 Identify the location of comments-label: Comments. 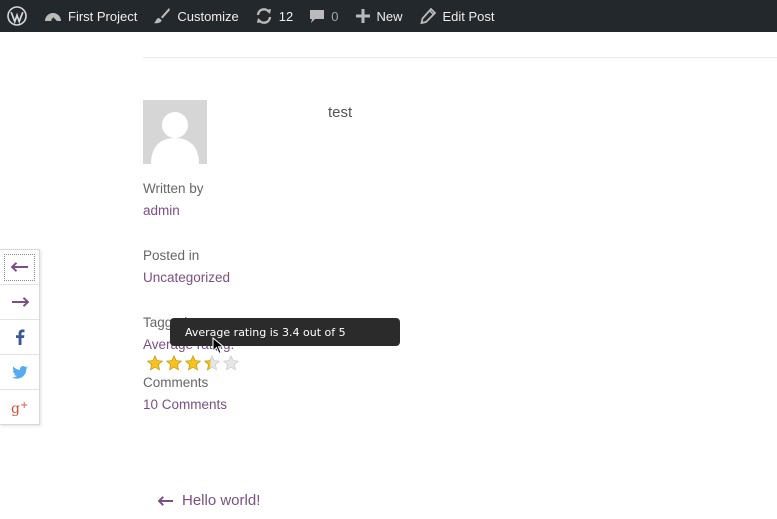
(176, 382).